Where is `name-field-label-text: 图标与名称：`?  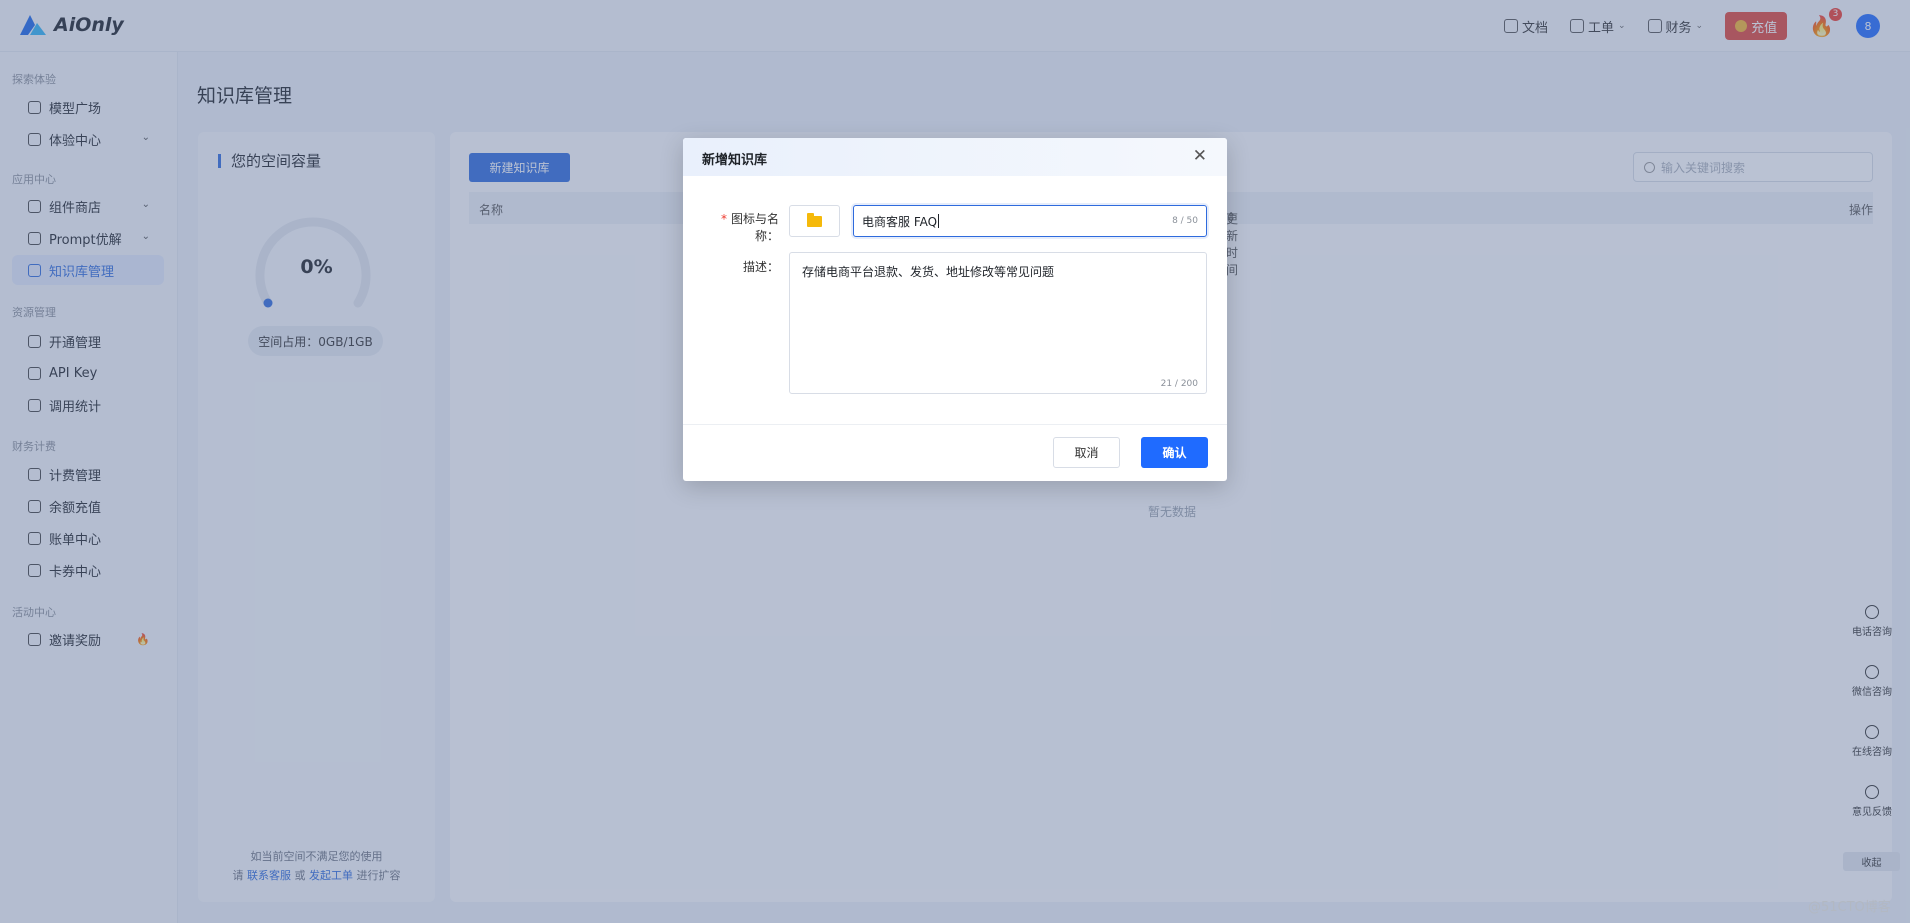 name-field-label-text: 图标与名称： is located at coordinates (754, 227).